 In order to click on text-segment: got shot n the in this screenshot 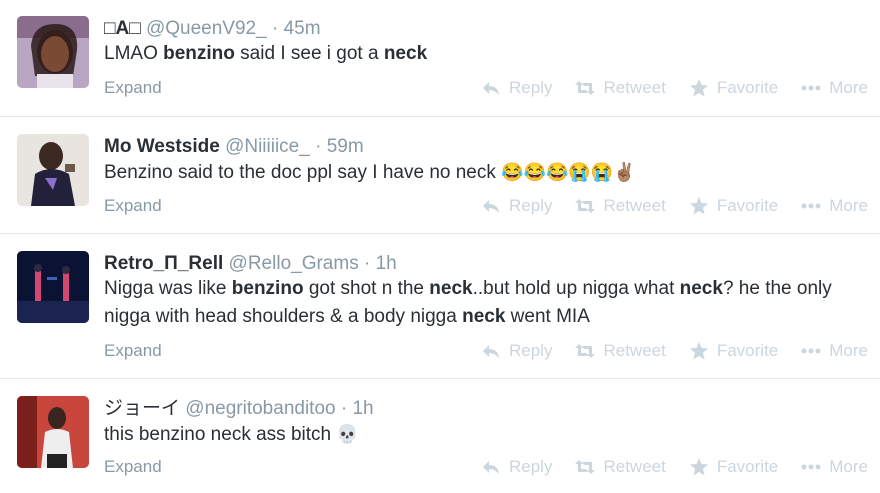, I will do `click(366, 288)`.